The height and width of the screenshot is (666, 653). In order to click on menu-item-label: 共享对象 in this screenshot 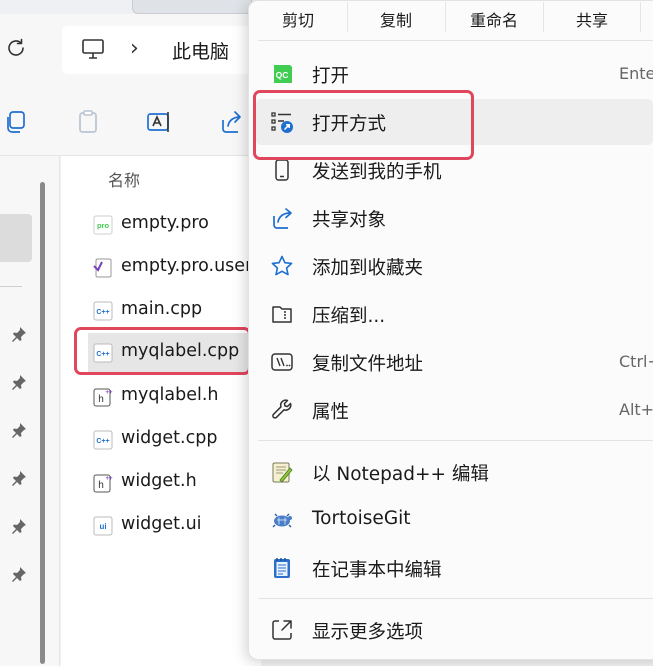, I will do `click(349, 220)`.